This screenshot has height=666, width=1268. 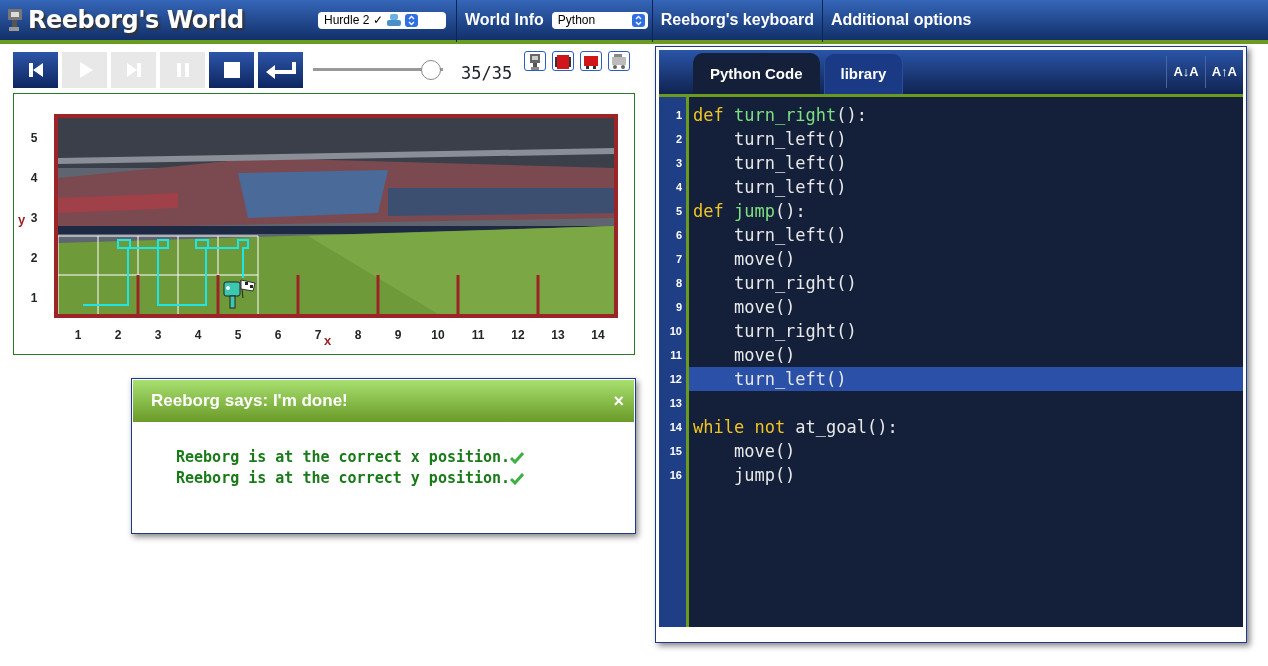 What do you see at coordinates (678, 211) in the screenshot?
I see `line-number: 5` at bounding box center [678, 211].